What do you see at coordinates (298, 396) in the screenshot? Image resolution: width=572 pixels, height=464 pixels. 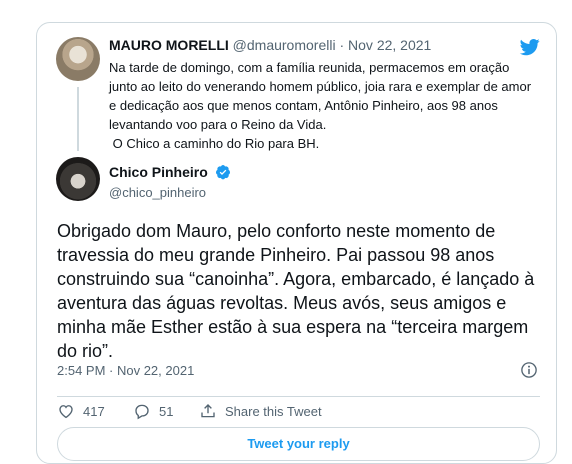 I see `divider` at bounding box center [298, 396].